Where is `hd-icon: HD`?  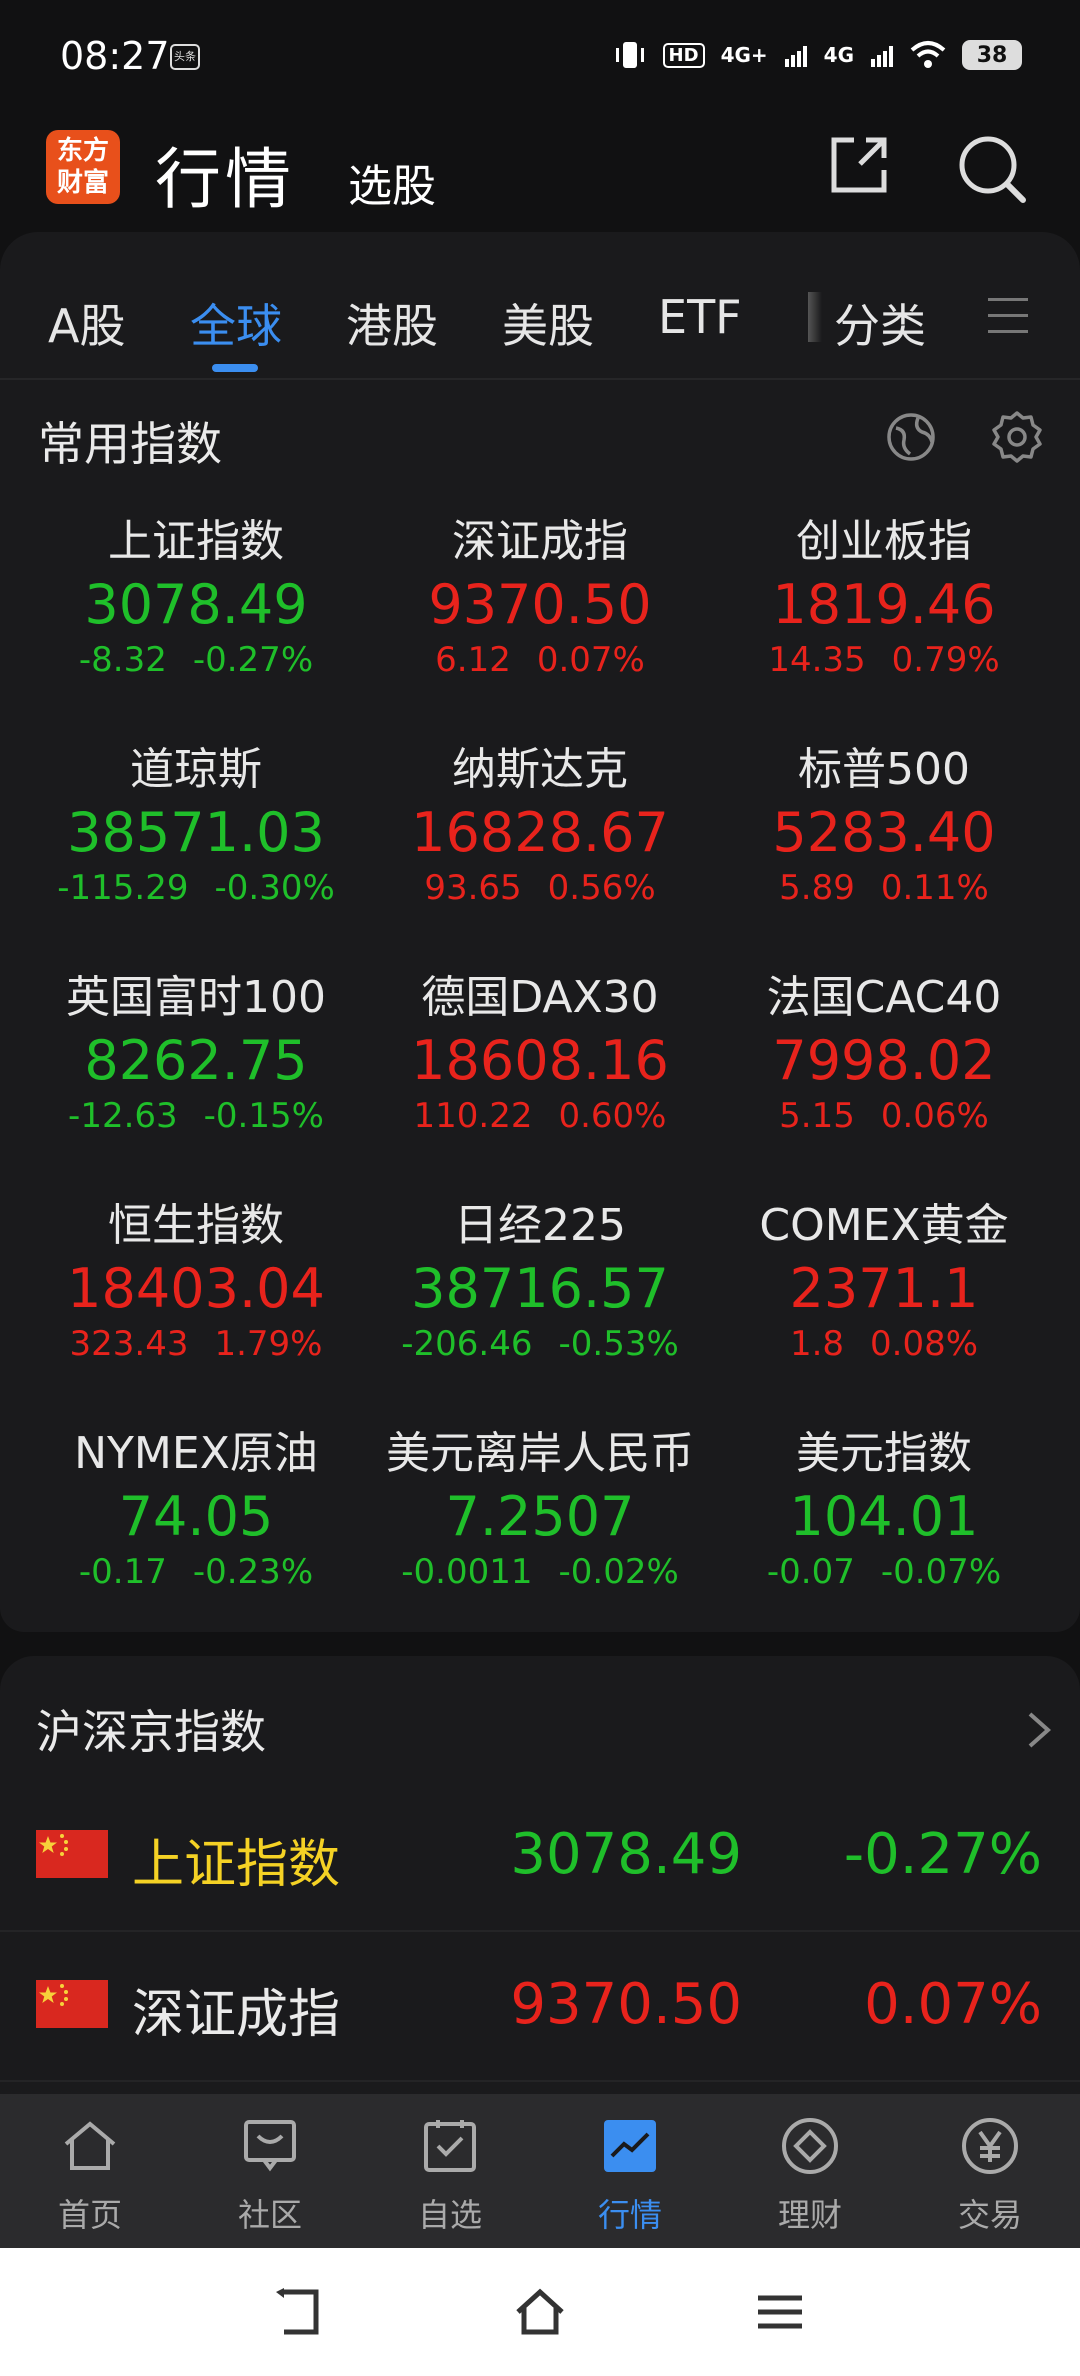
hd-icon: HD is located at coordinates (683, 55).